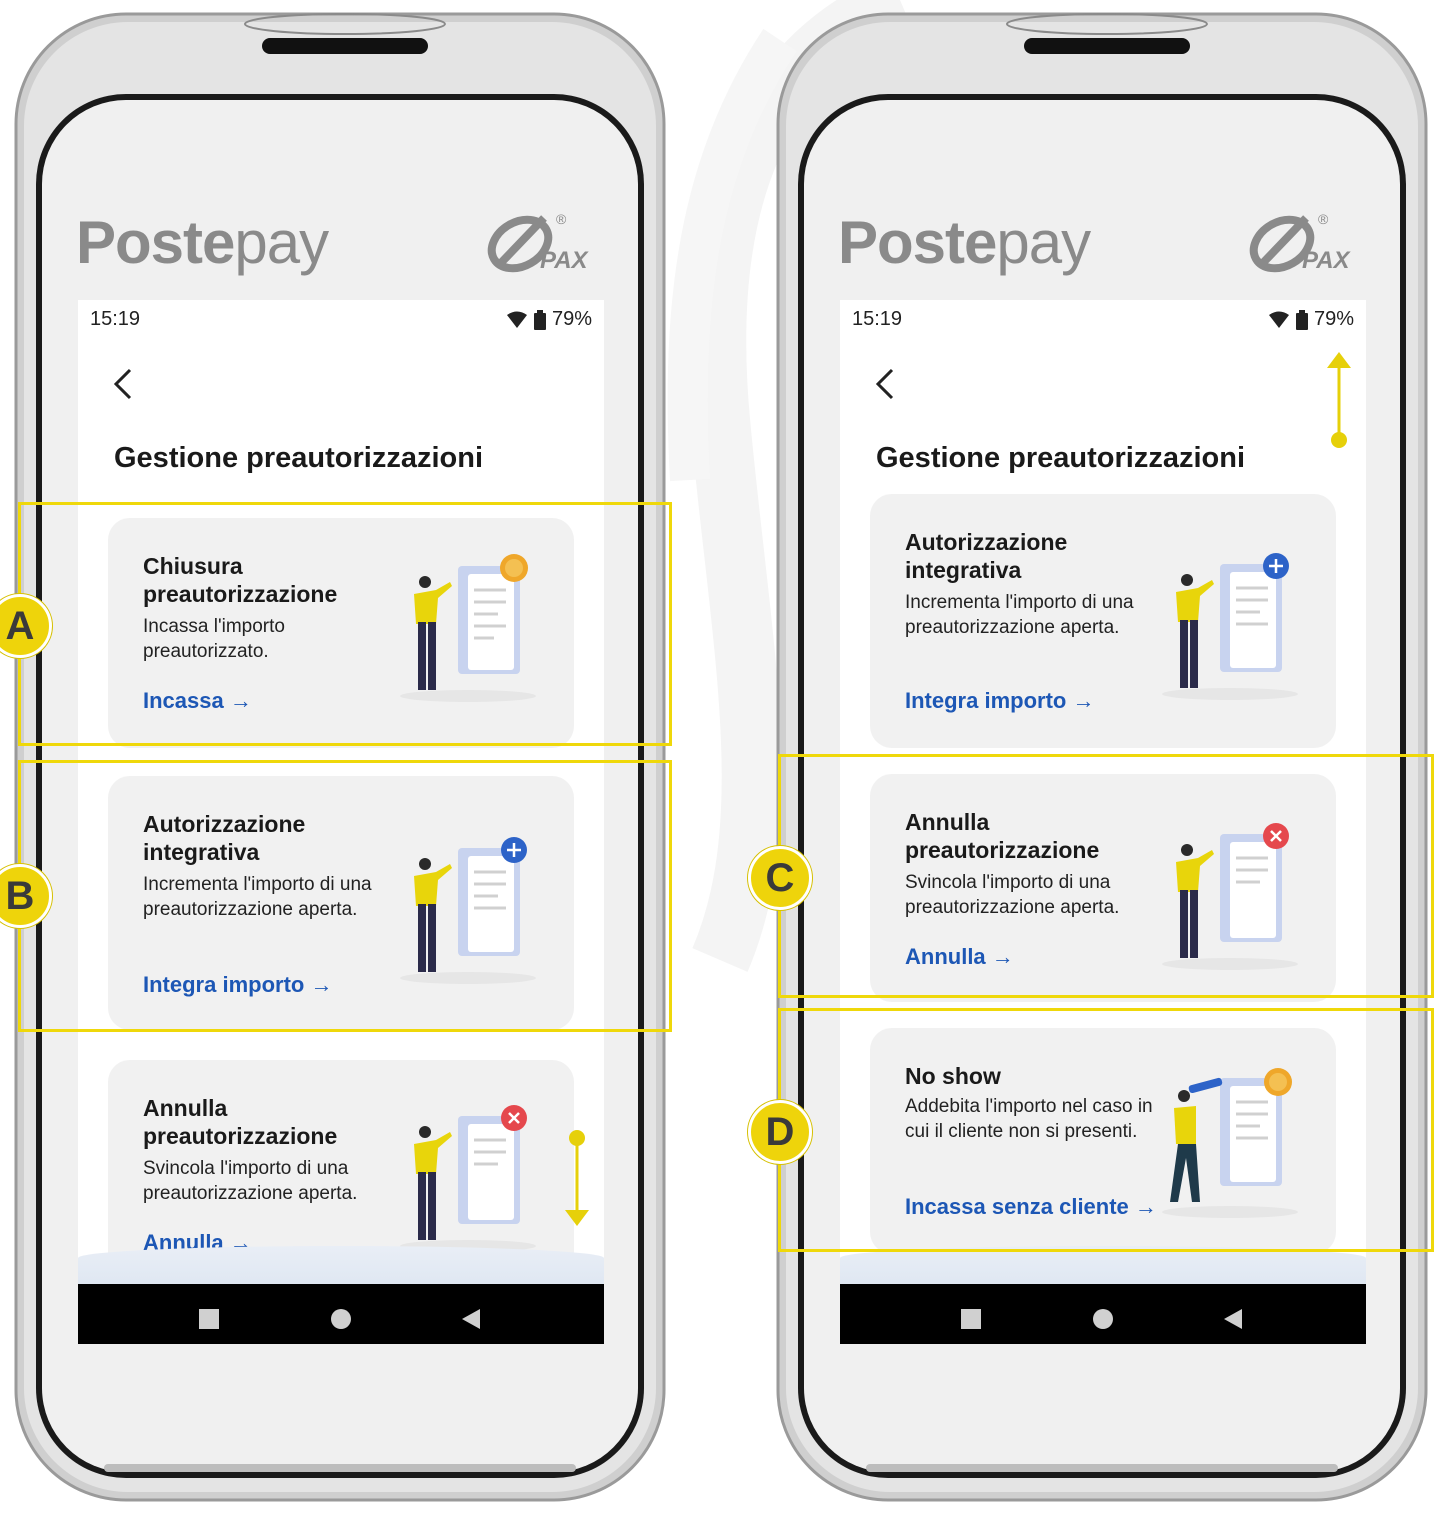 The image size is (1440, 1514). I want to click on scroll-up-arrow-icon, so click(1339, 400).